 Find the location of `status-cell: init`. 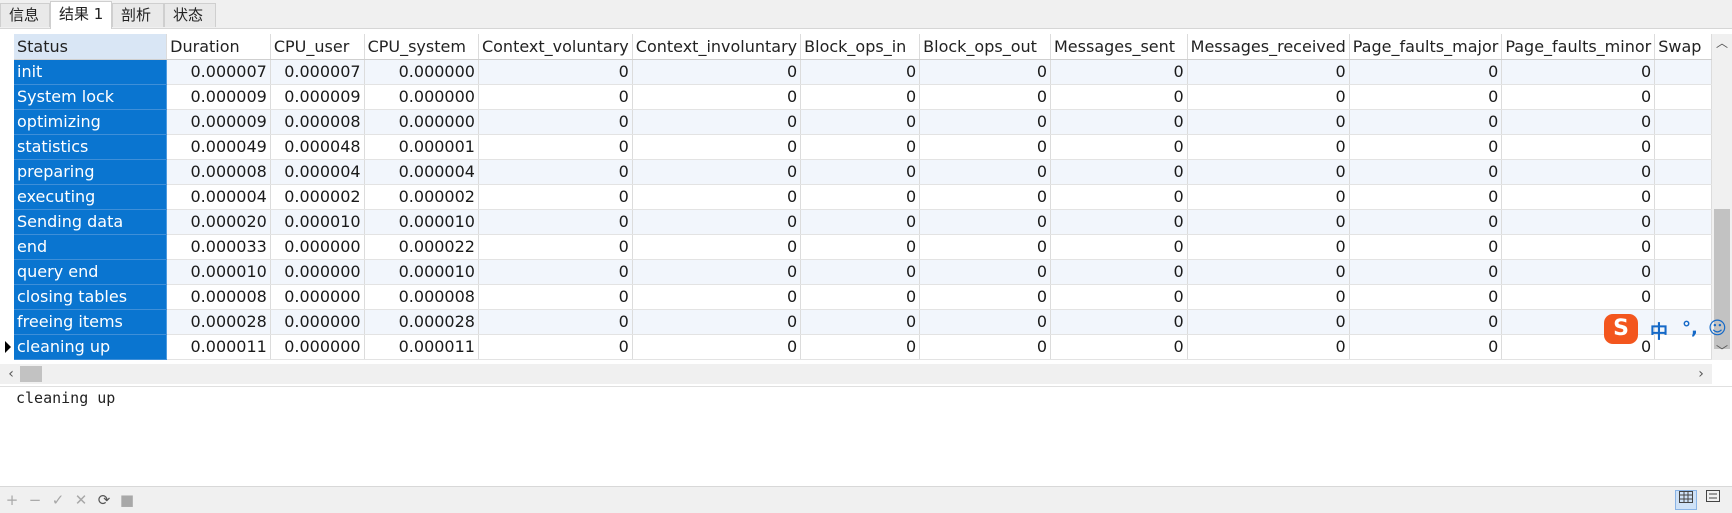

status-cell: init is located at coordinates (91, 72).